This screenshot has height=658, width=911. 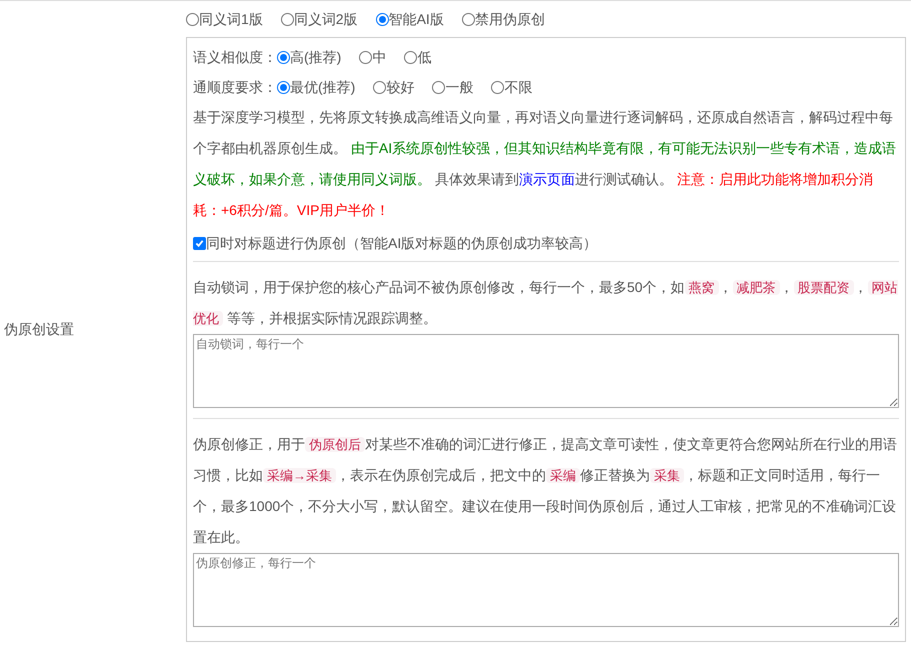 What do you see at coordinates (39, 329) in the screenshot?
I see `section-label: 伪原创设置` at bounding box center [39, 329].